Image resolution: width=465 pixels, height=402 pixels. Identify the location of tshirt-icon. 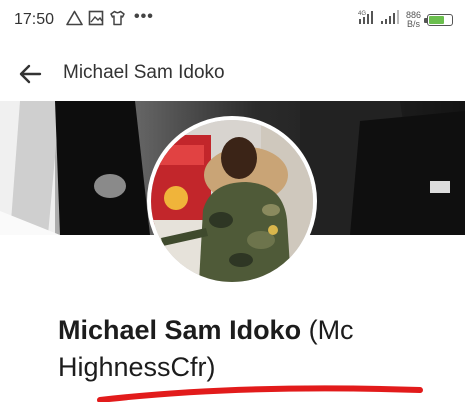
(117, 18).